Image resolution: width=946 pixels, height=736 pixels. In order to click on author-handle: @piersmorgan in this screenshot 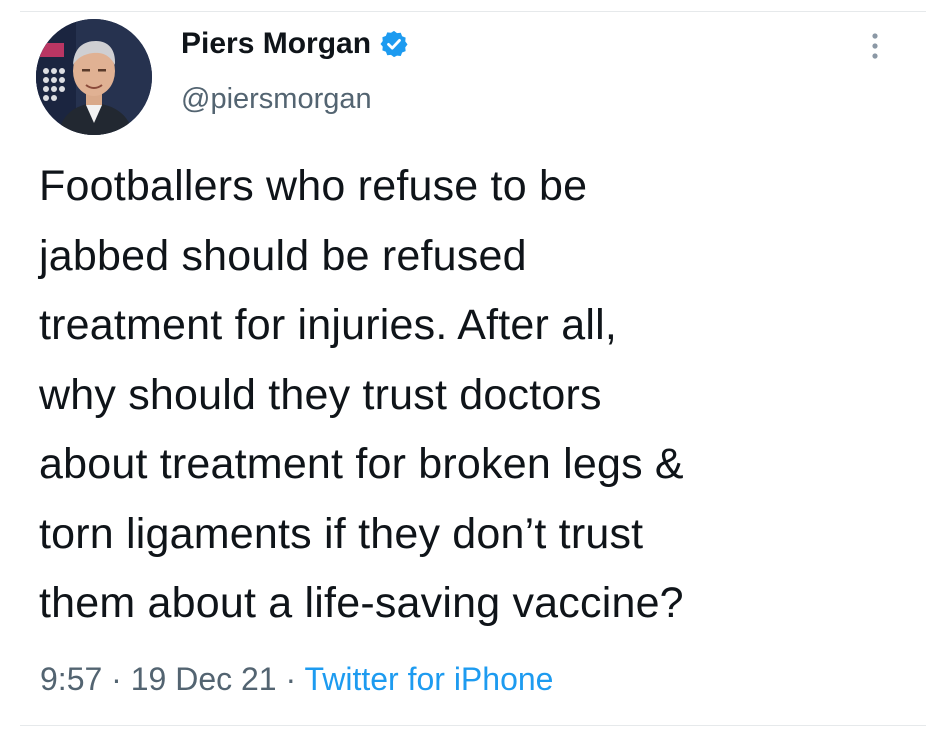, I will do `click(276, 99)`.